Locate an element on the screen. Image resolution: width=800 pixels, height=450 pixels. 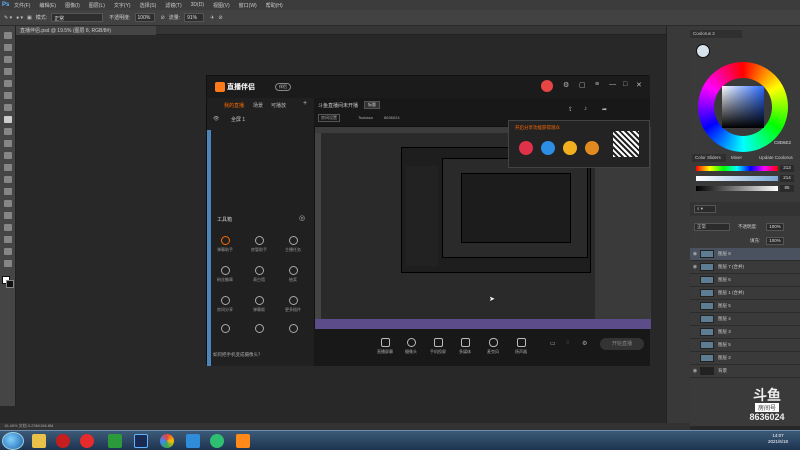
shape-tool-icon is located at coordinates (8, 239).